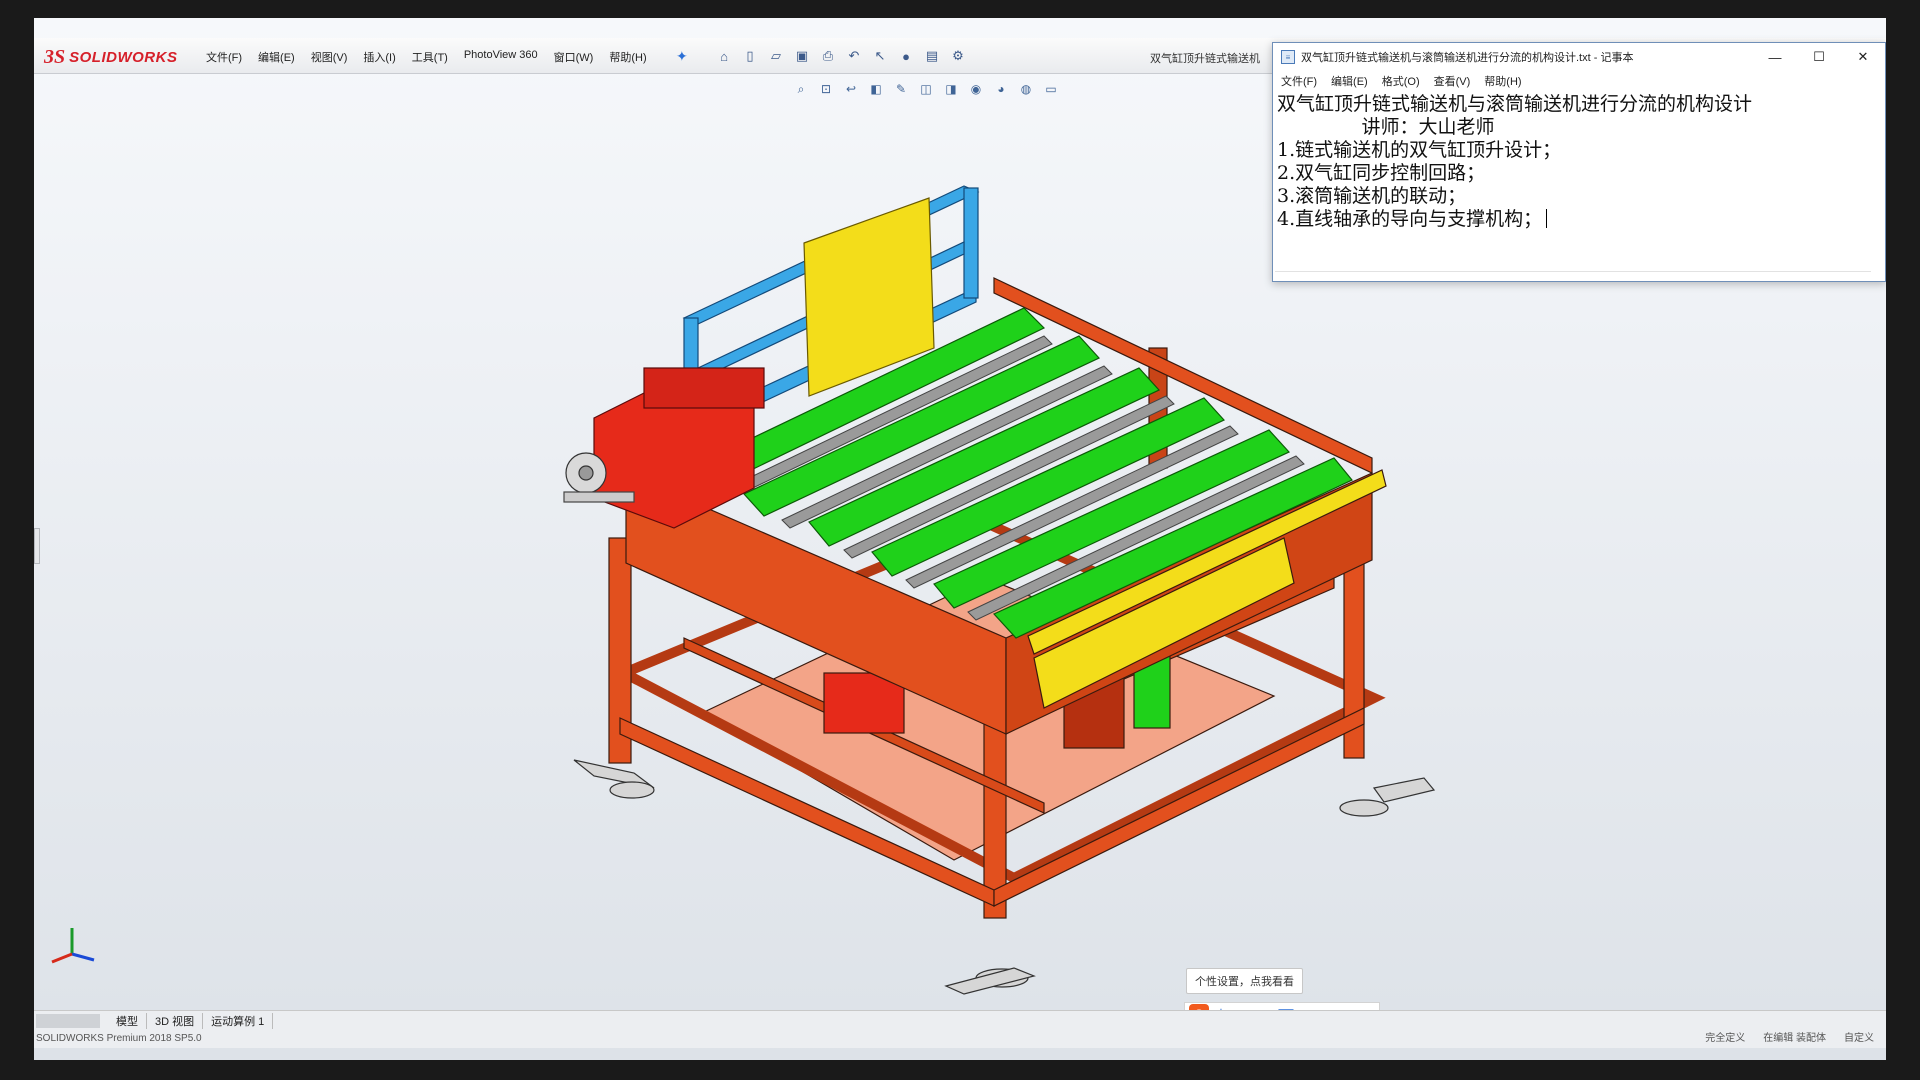 Image resolution: width=1920 pixels, height=1080 pixels. I want to click on status-definition: 完全定义, so click(1725, 1038).